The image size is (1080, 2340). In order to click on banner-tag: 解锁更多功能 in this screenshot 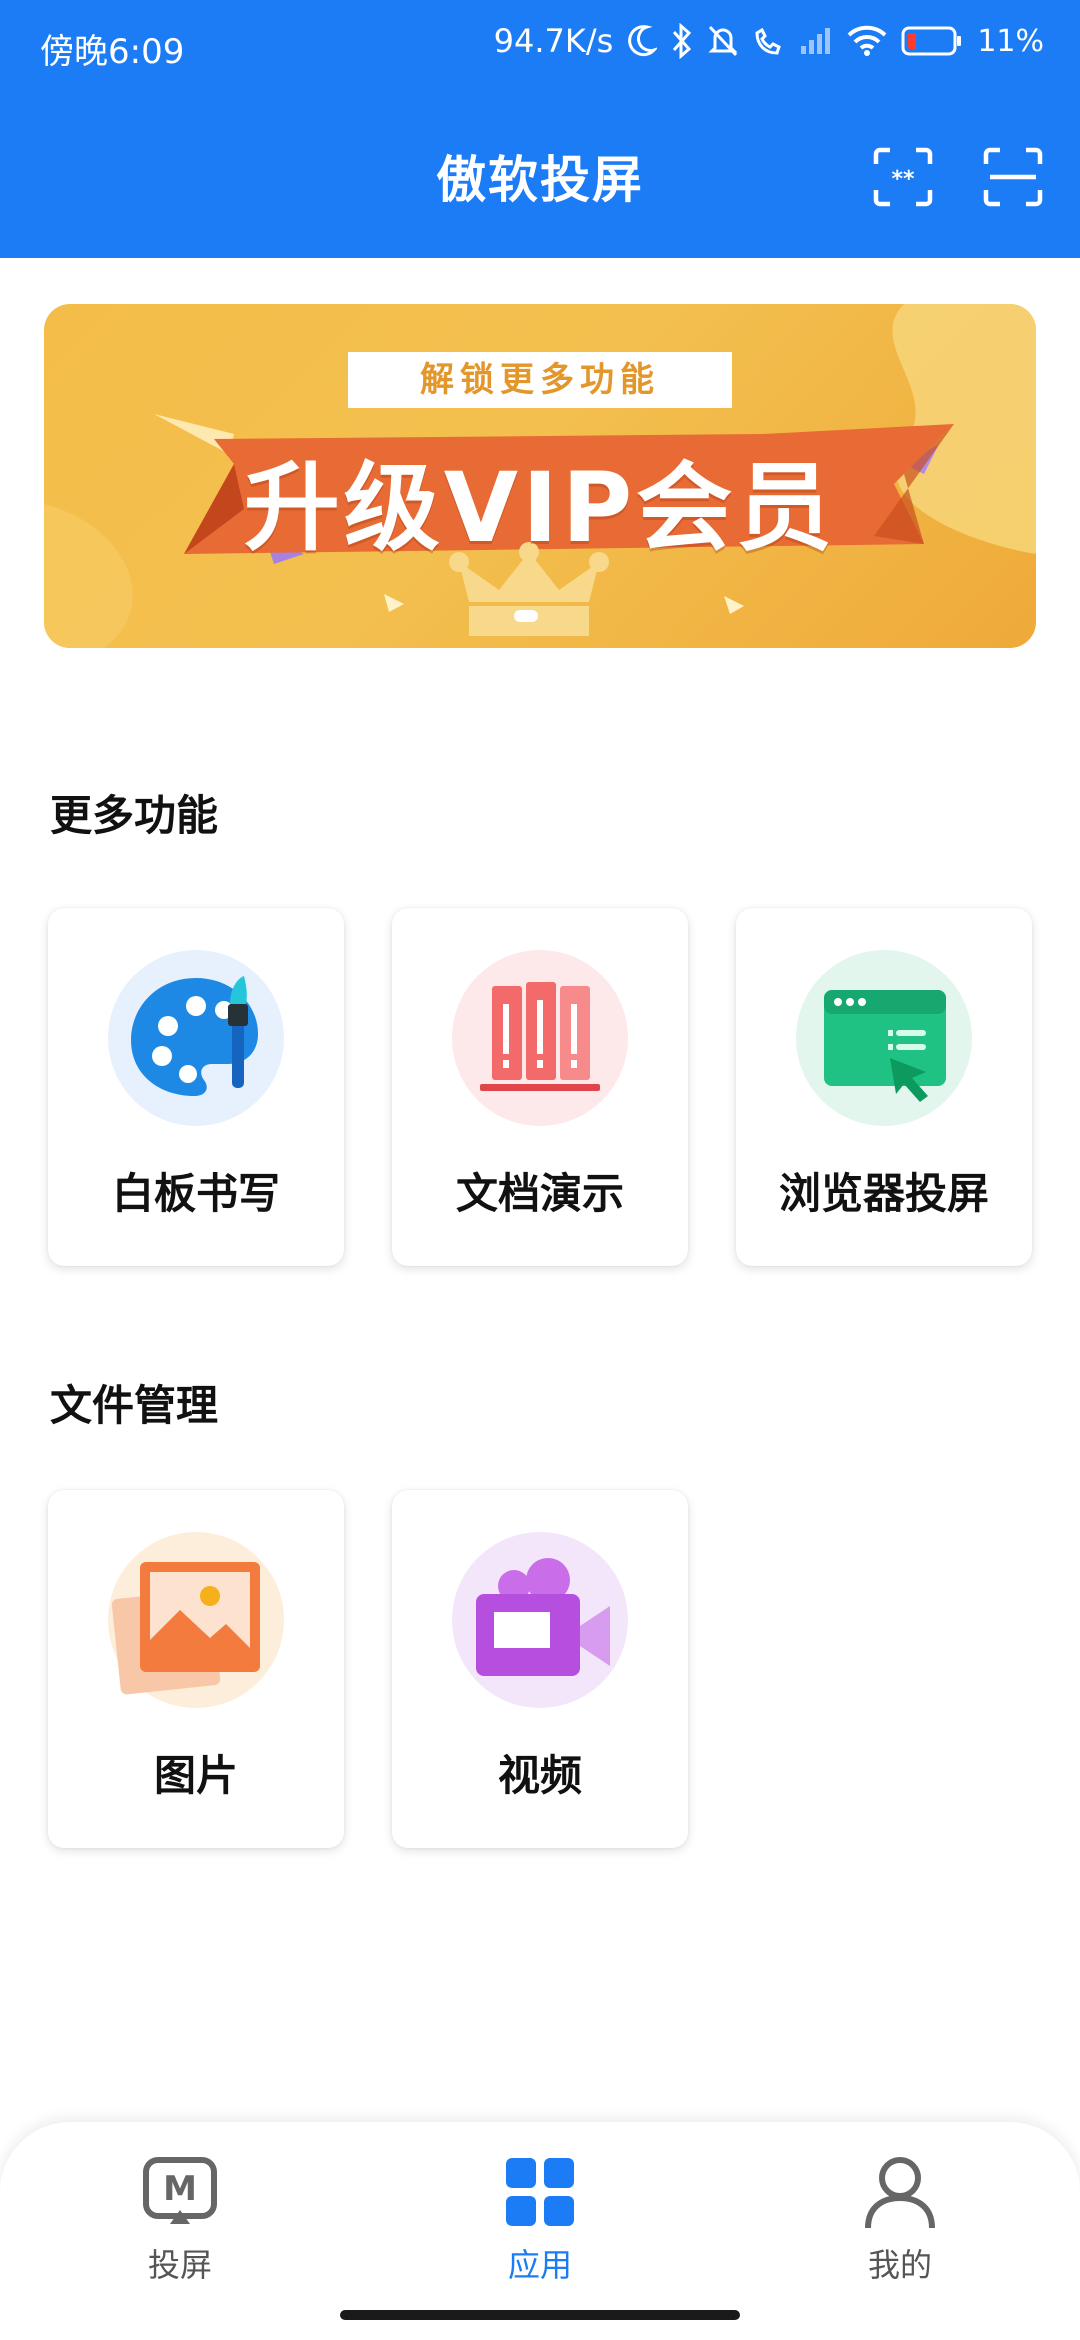, I will do `click(540, 380)`.